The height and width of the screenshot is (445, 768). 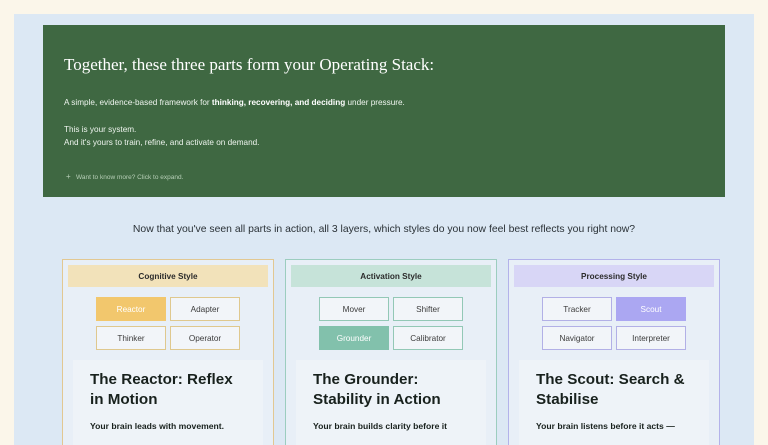 I want to click on hero-system-line: This is your system., so click(x=100, y=129).